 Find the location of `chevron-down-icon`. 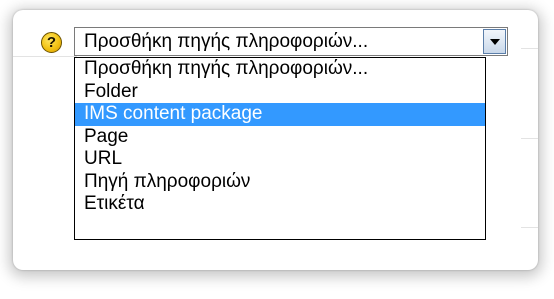

chevron-down-icon is located at coordinates (494, 41).